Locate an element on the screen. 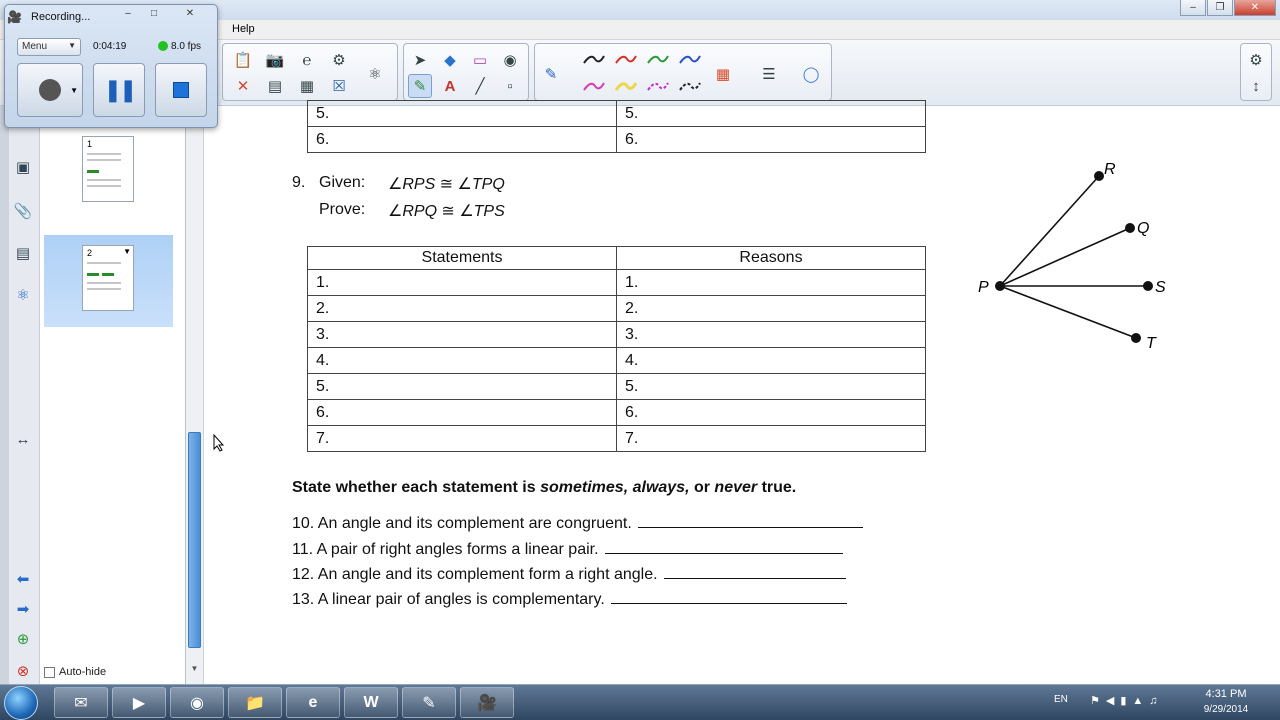 The width and height of the screenshot is (1280, 720). select-arrow-icon: ➤ is located at coordinates (420, 60).